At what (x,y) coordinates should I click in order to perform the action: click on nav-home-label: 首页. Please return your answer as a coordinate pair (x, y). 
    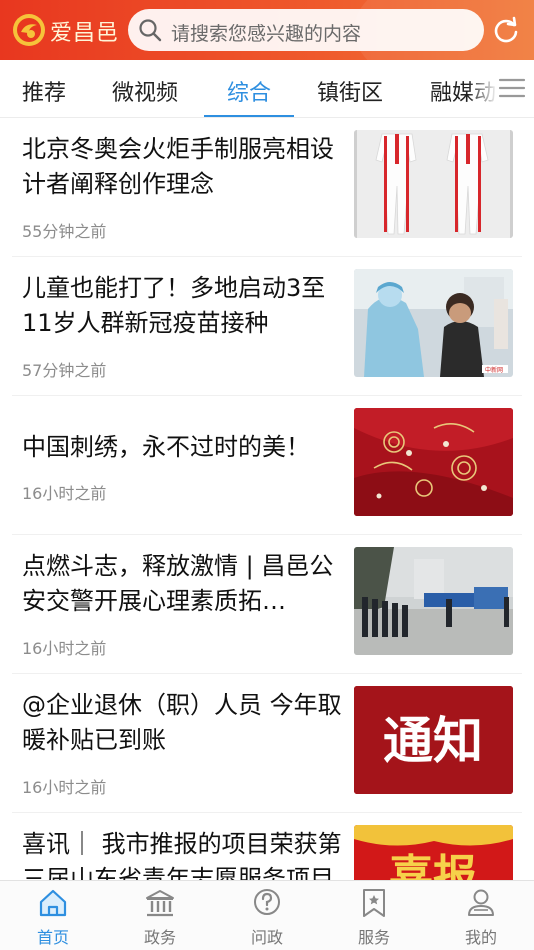
    Looking at the image, I should click on (52, 937).